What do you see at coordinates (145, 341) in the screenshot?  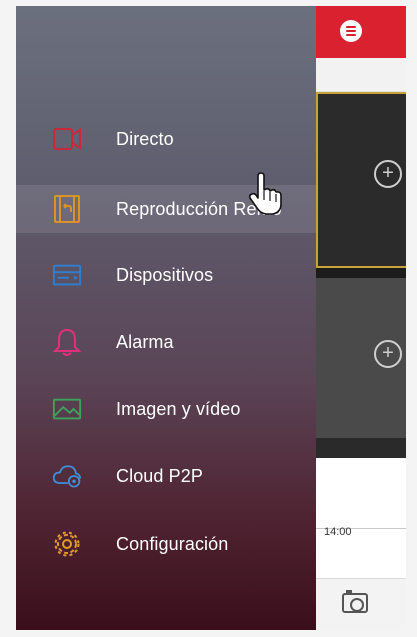 I see `menu-item-label: Alarma` at bounding box center [145, 341].